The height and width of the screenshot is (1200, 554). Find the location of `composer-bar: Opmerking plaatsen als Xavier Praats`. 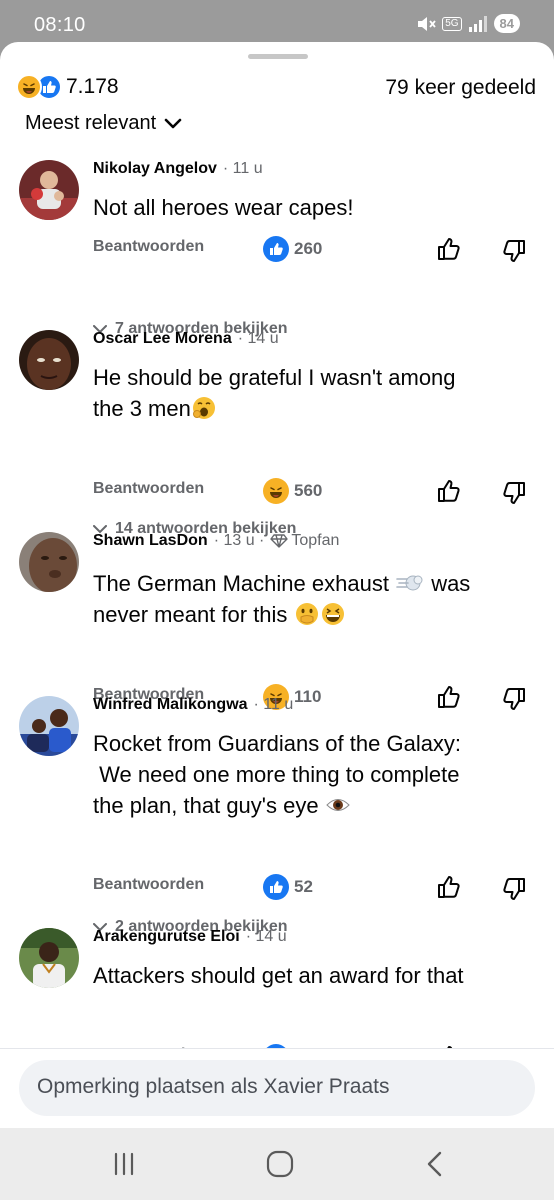

composer-bar: Opmerking plaatsen als Xavier Praats is located at coordinates (277, 1088).